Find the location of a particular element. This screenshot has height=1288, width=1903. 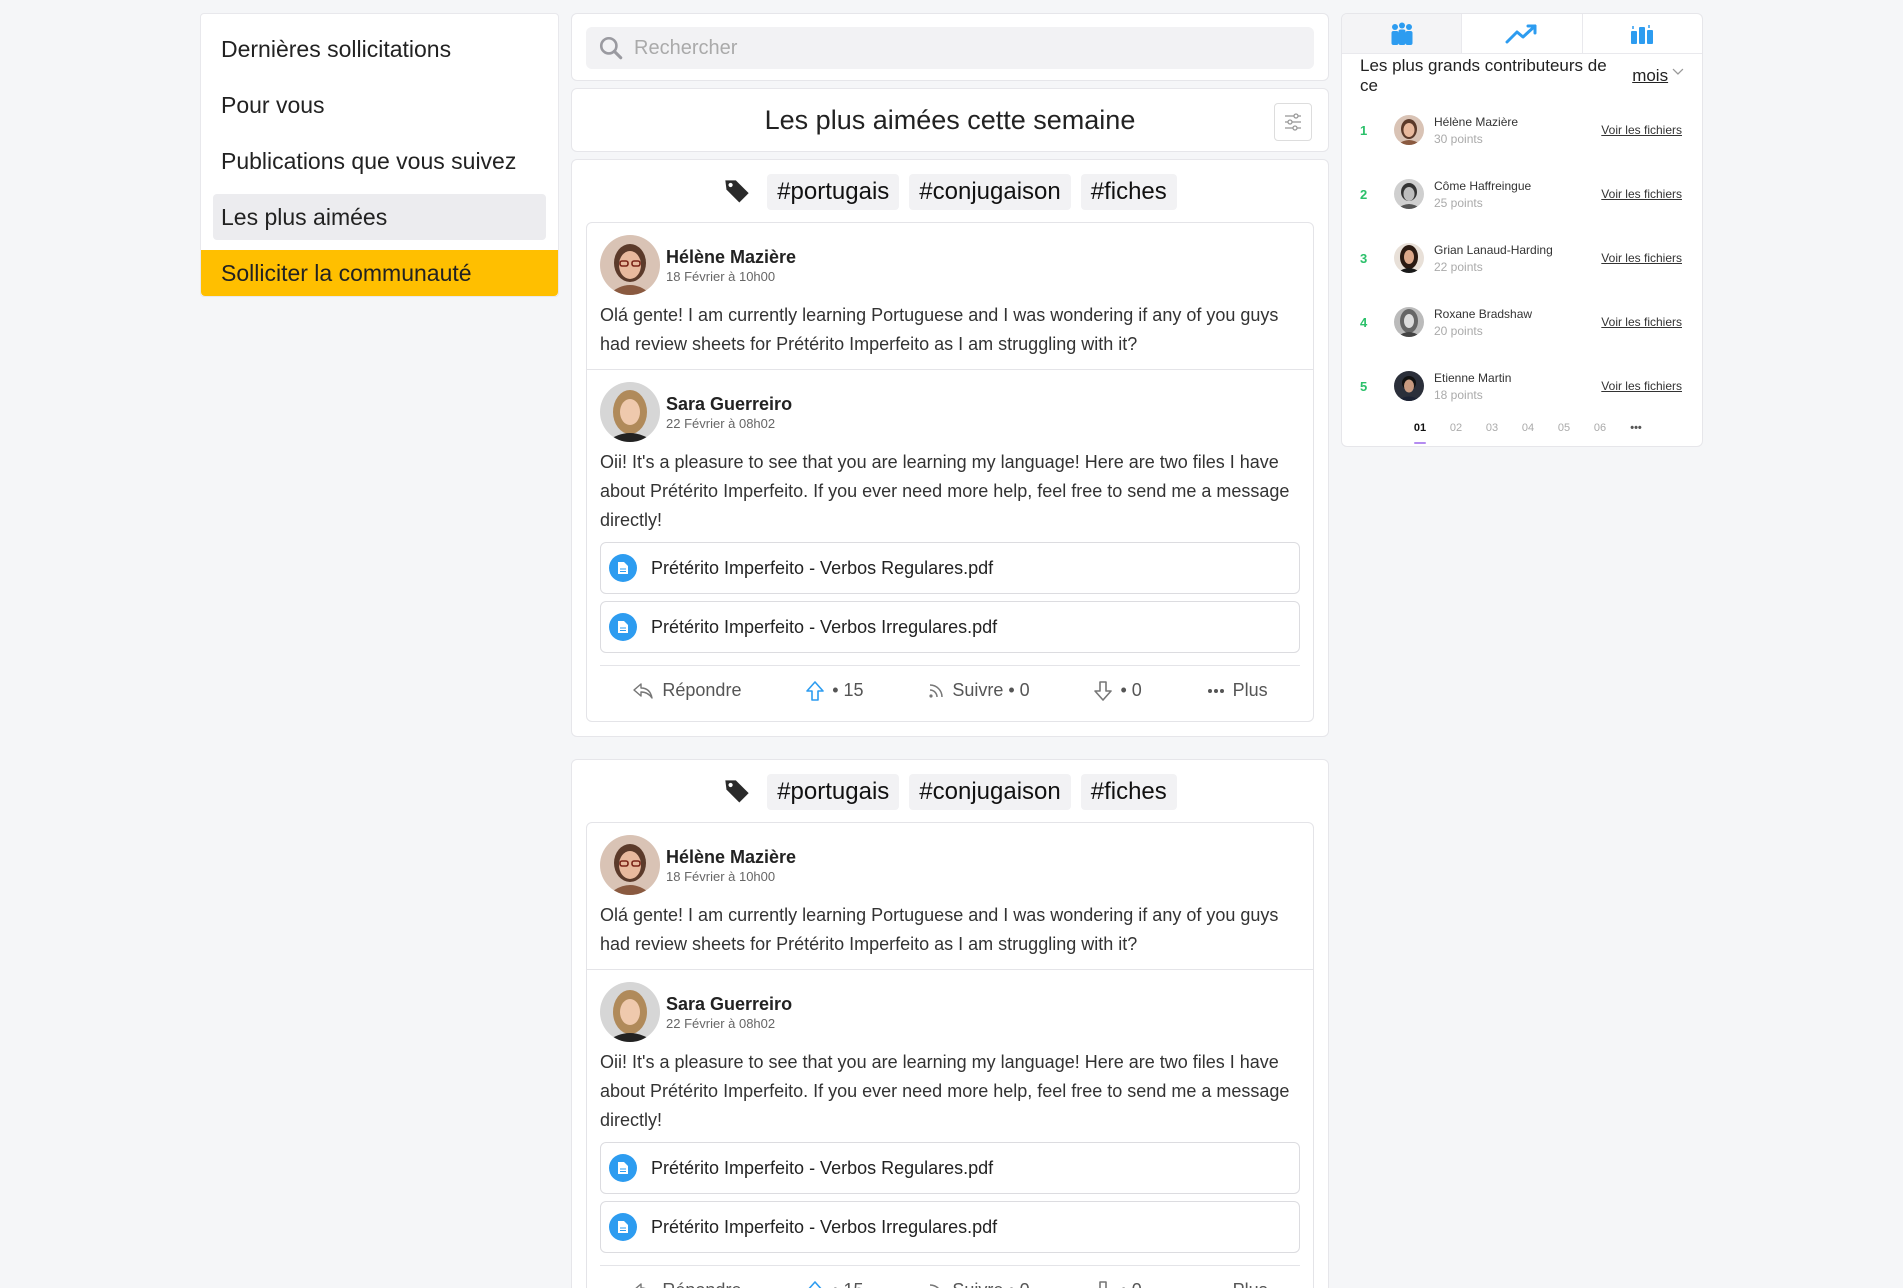

ask-community-button: Solliciter la communauté is located at coordinates (379, 273).